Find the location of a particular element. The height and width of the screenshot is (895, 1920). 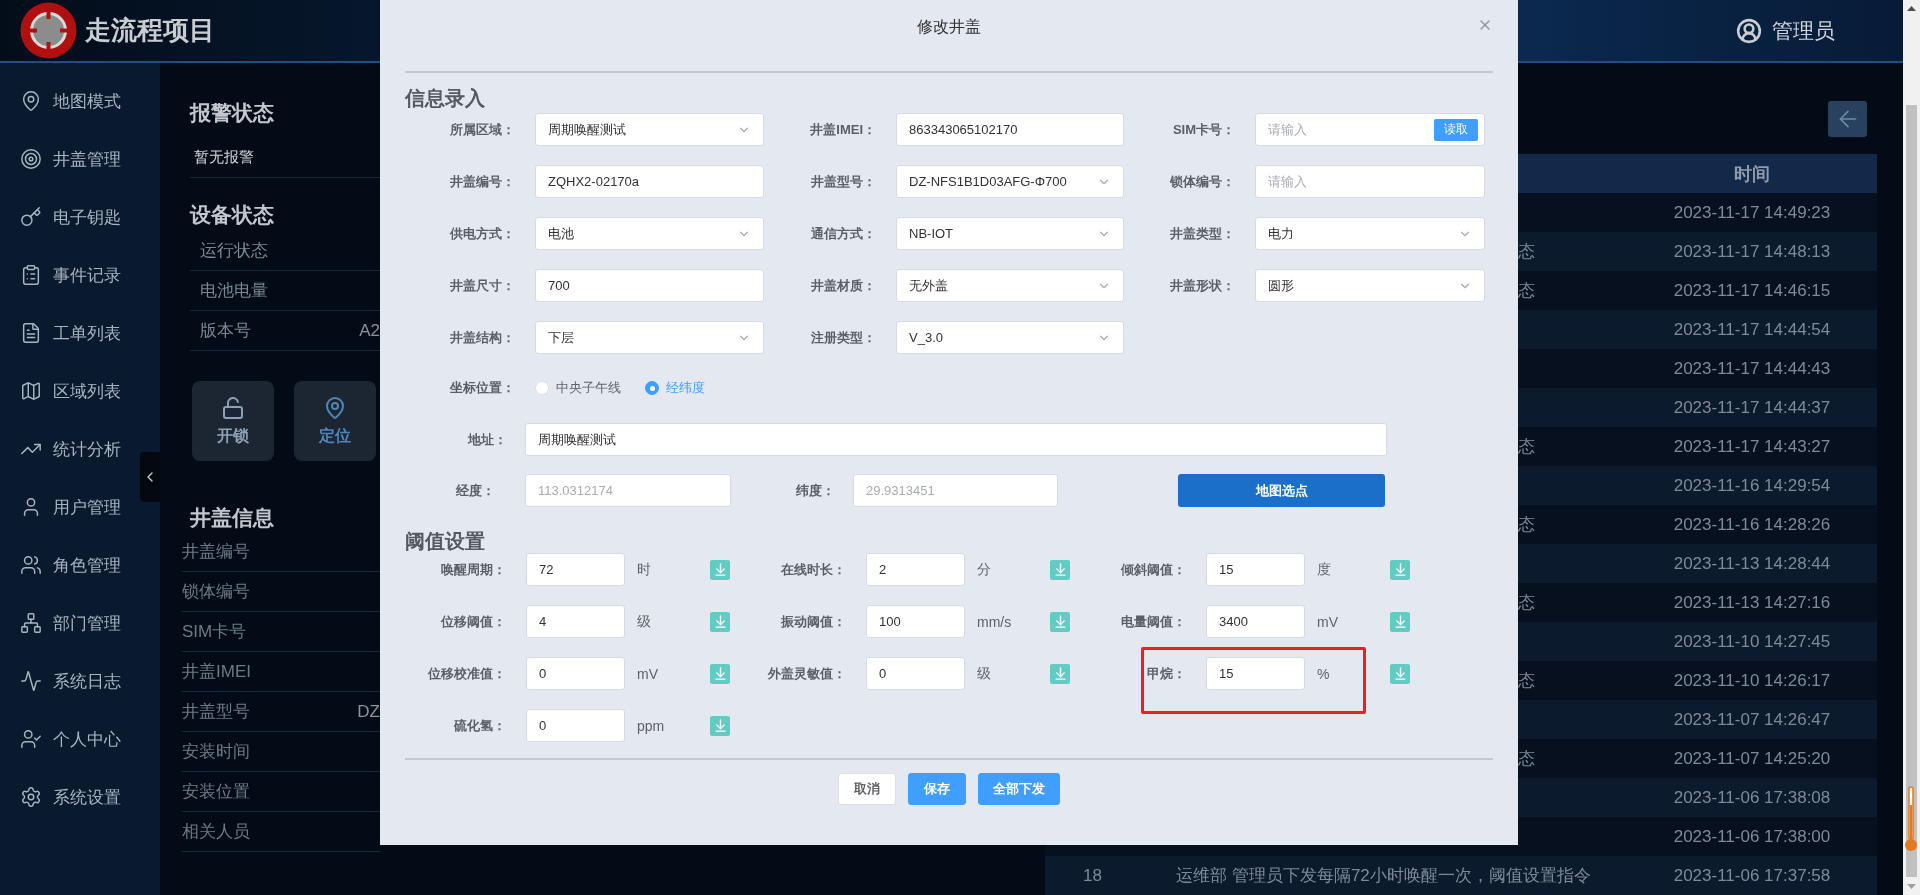

sidebar-item: 地图模式 is located at coordinates (80, 101).